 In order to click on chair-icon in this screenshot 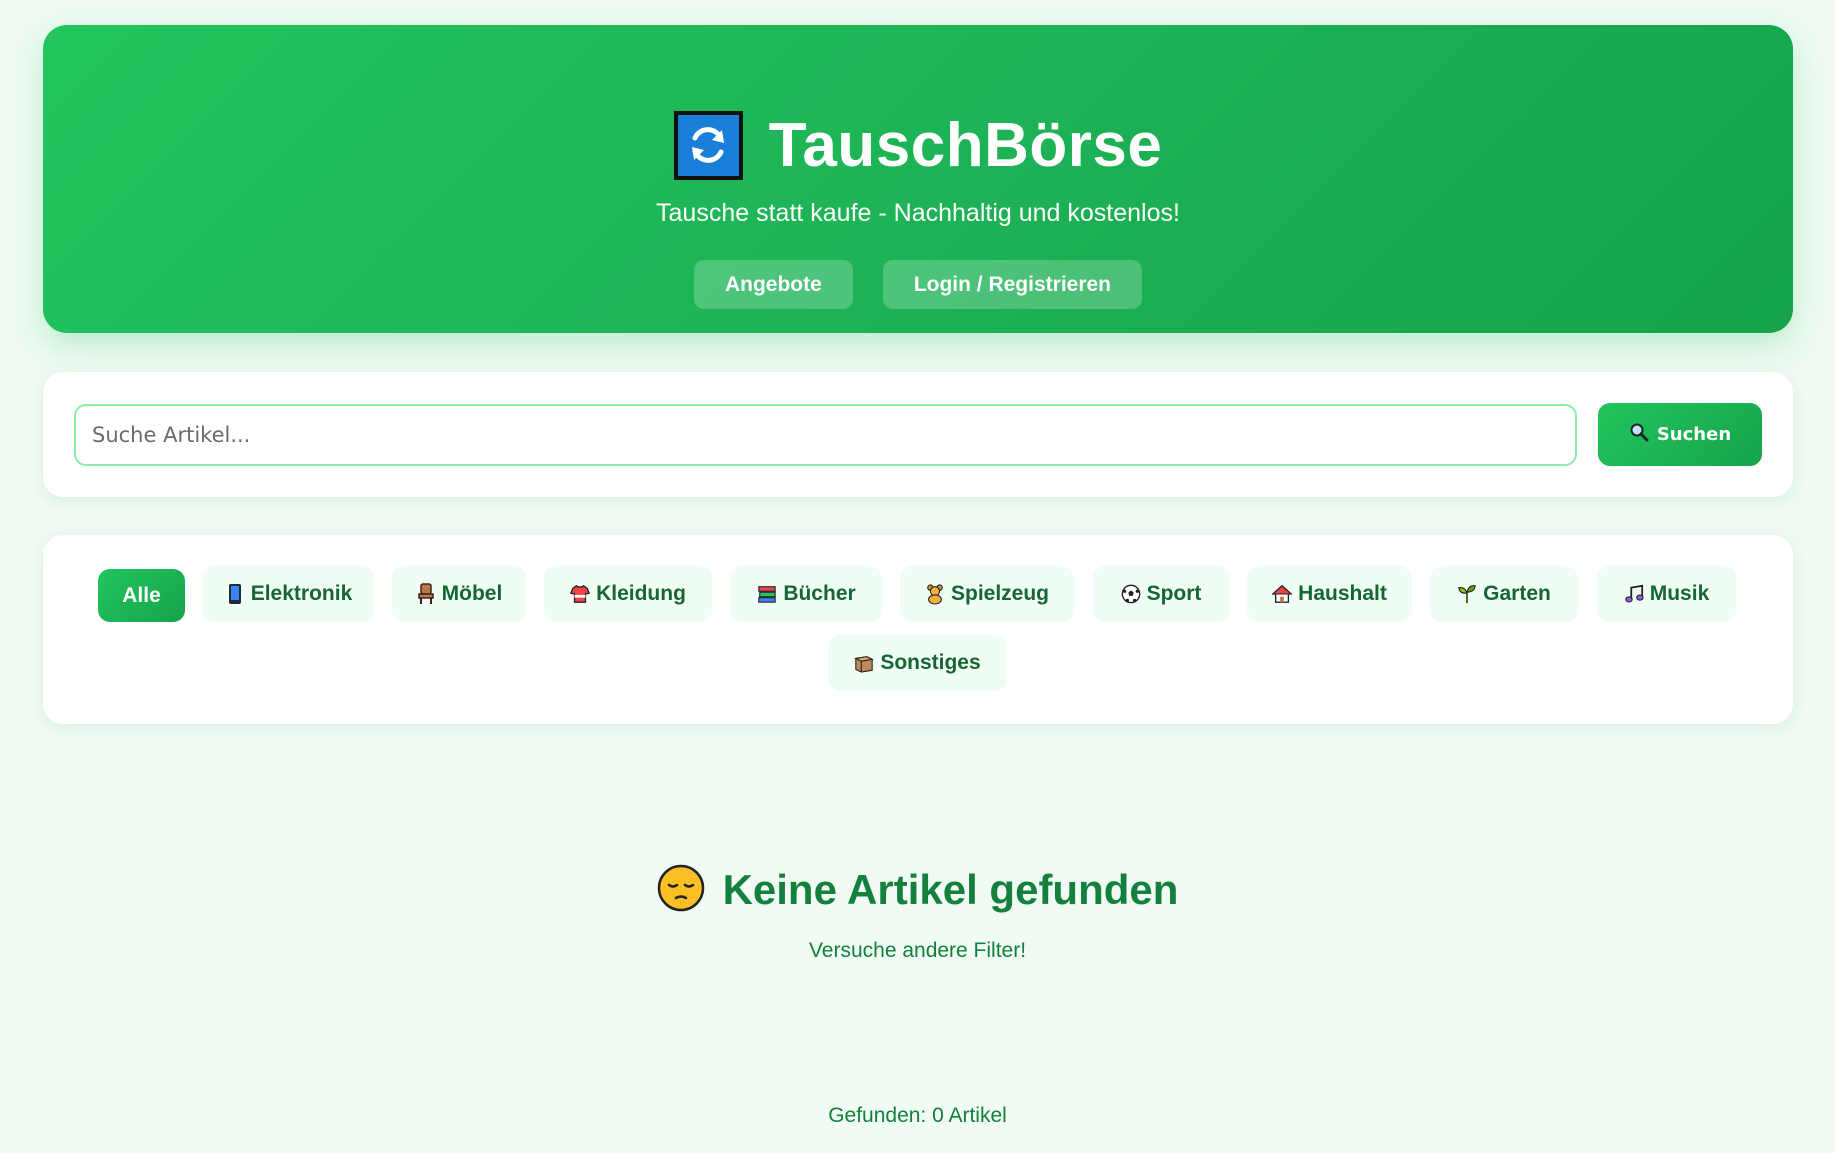, I will do `click(426, 594)`.